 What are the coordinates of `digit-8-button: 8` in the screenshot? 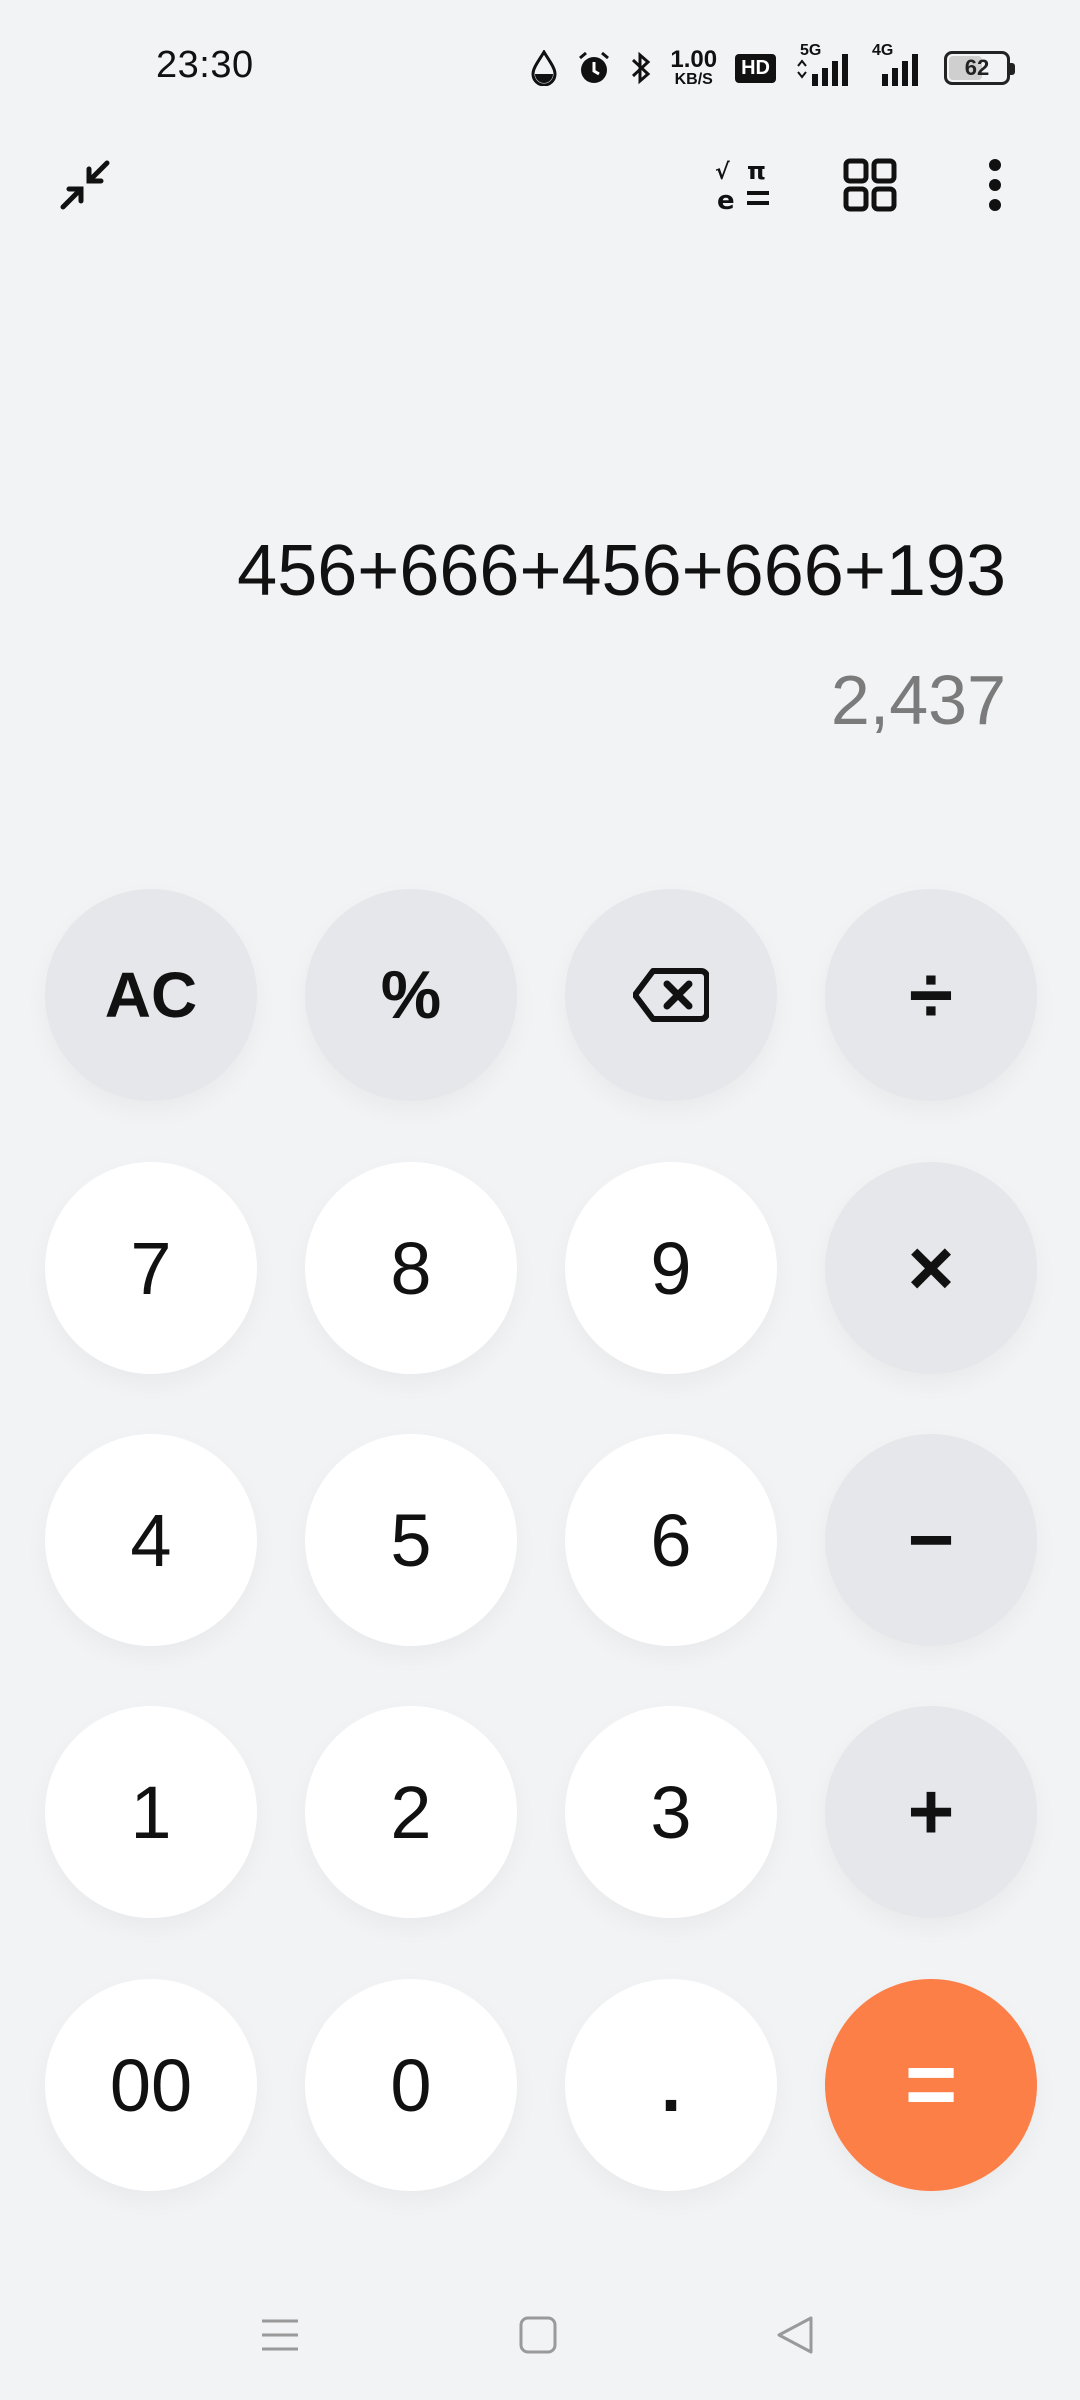 It's located at (411, 1268).